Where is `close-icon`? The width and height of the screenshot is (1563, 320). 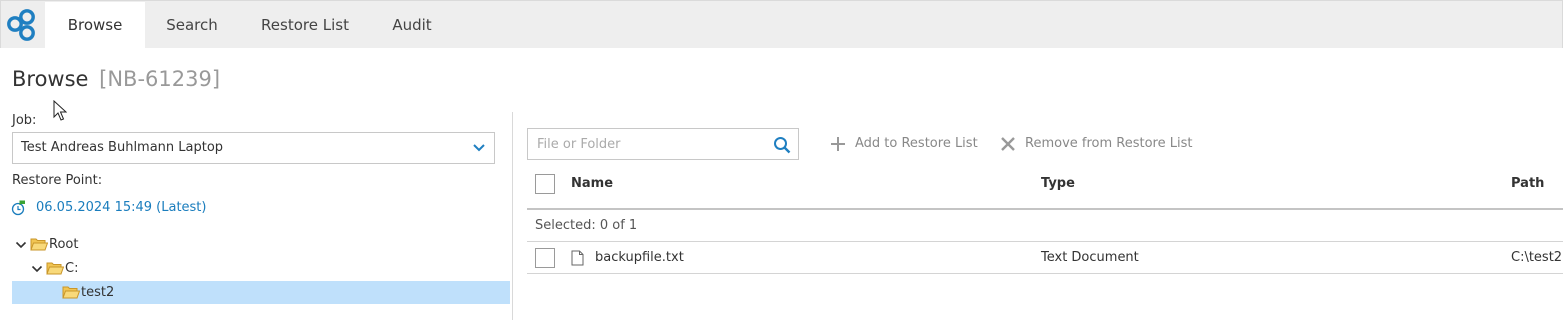
close-icon is located at coordinates (1008, 144).